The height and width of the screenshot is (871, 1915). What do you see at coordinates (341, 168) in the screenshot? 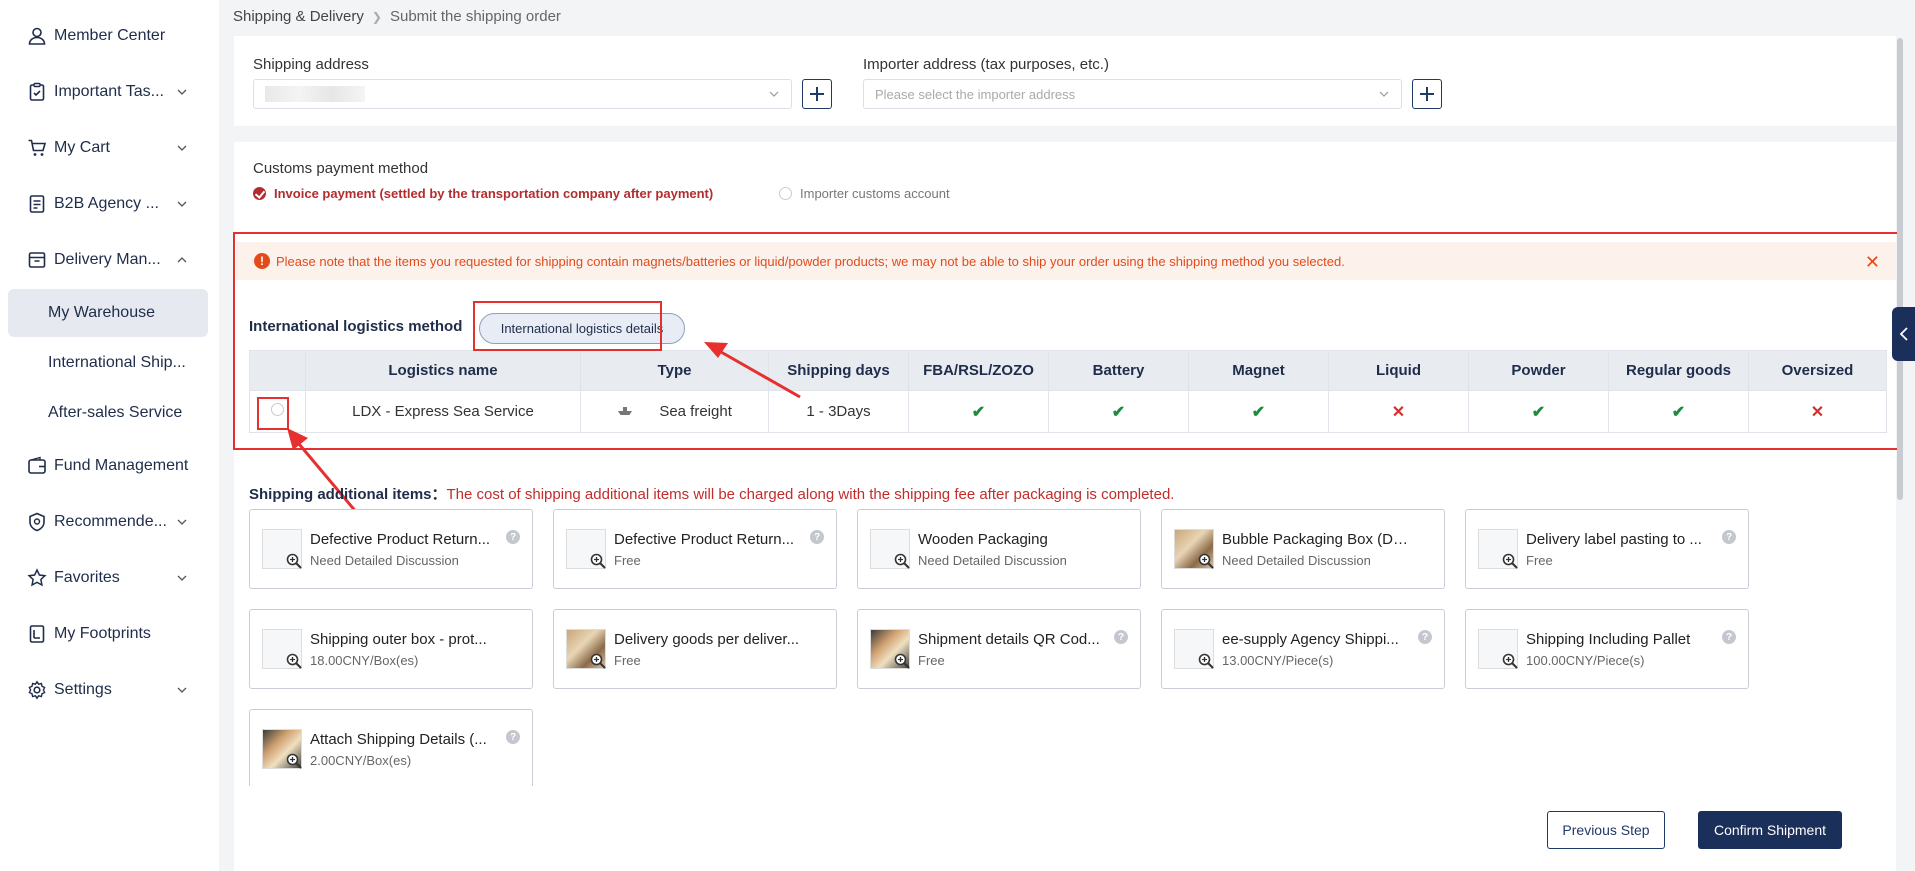
I see `customs-payment-label: Customs payment method` at bounding box center [341, 168].